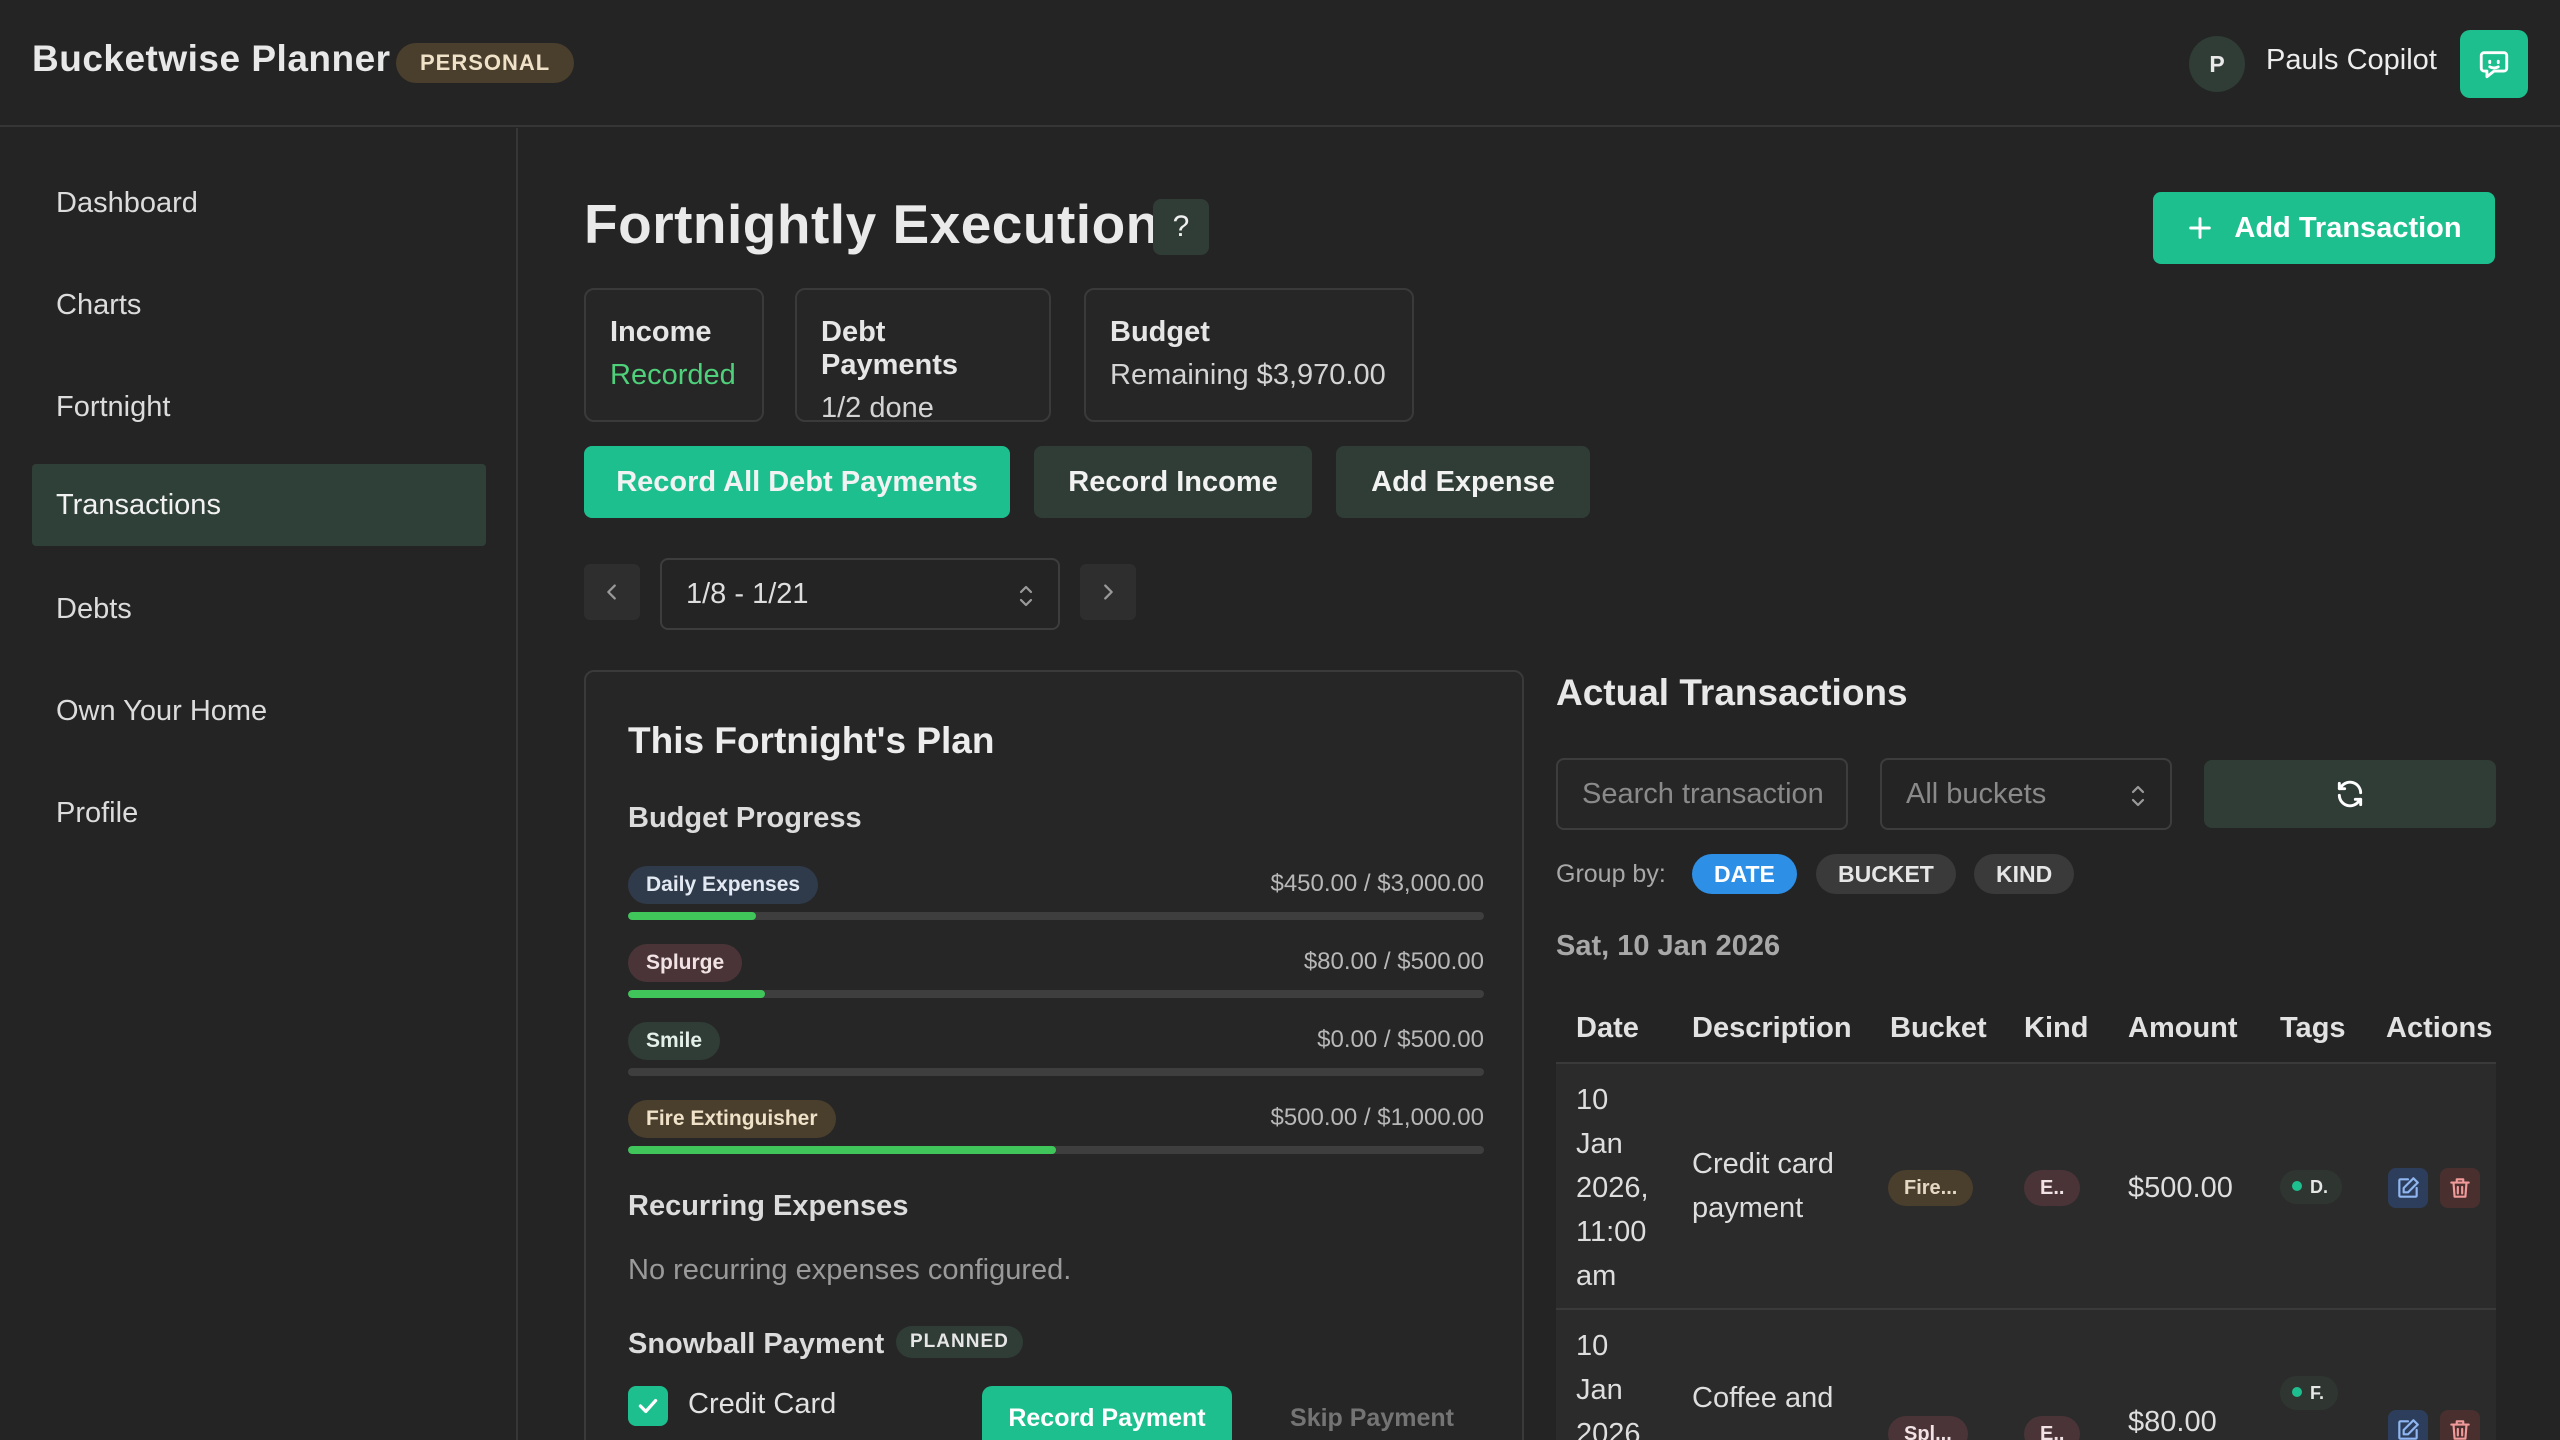  Describe the element at coordinates (877, 408) in the screenshot. I see `stat-value: 1/2 done` at that location.